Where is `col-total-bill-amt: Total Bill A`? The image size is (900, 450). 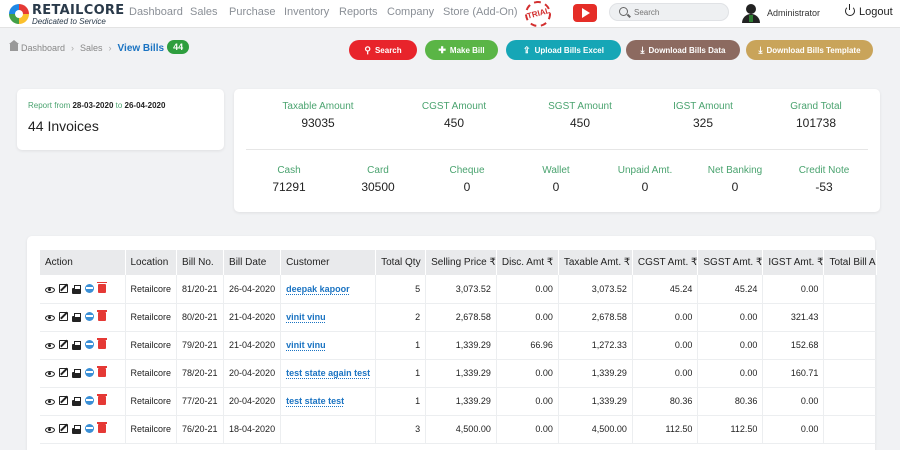 col-total-bill-amt: Total Bill A is located at coordinates (850, 262).